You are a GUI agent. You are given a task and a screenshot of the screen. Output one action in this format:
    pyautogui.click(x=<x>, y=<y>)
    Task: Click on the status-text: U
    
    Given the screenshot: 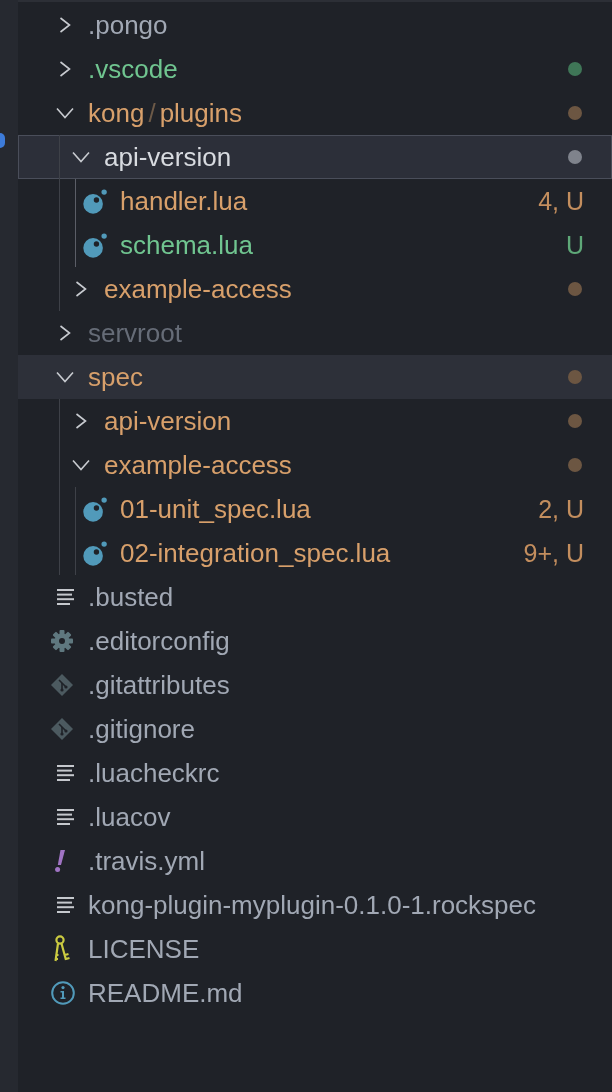 What is the action you would take?
    pyautogui.click(x=574, y=245)
    